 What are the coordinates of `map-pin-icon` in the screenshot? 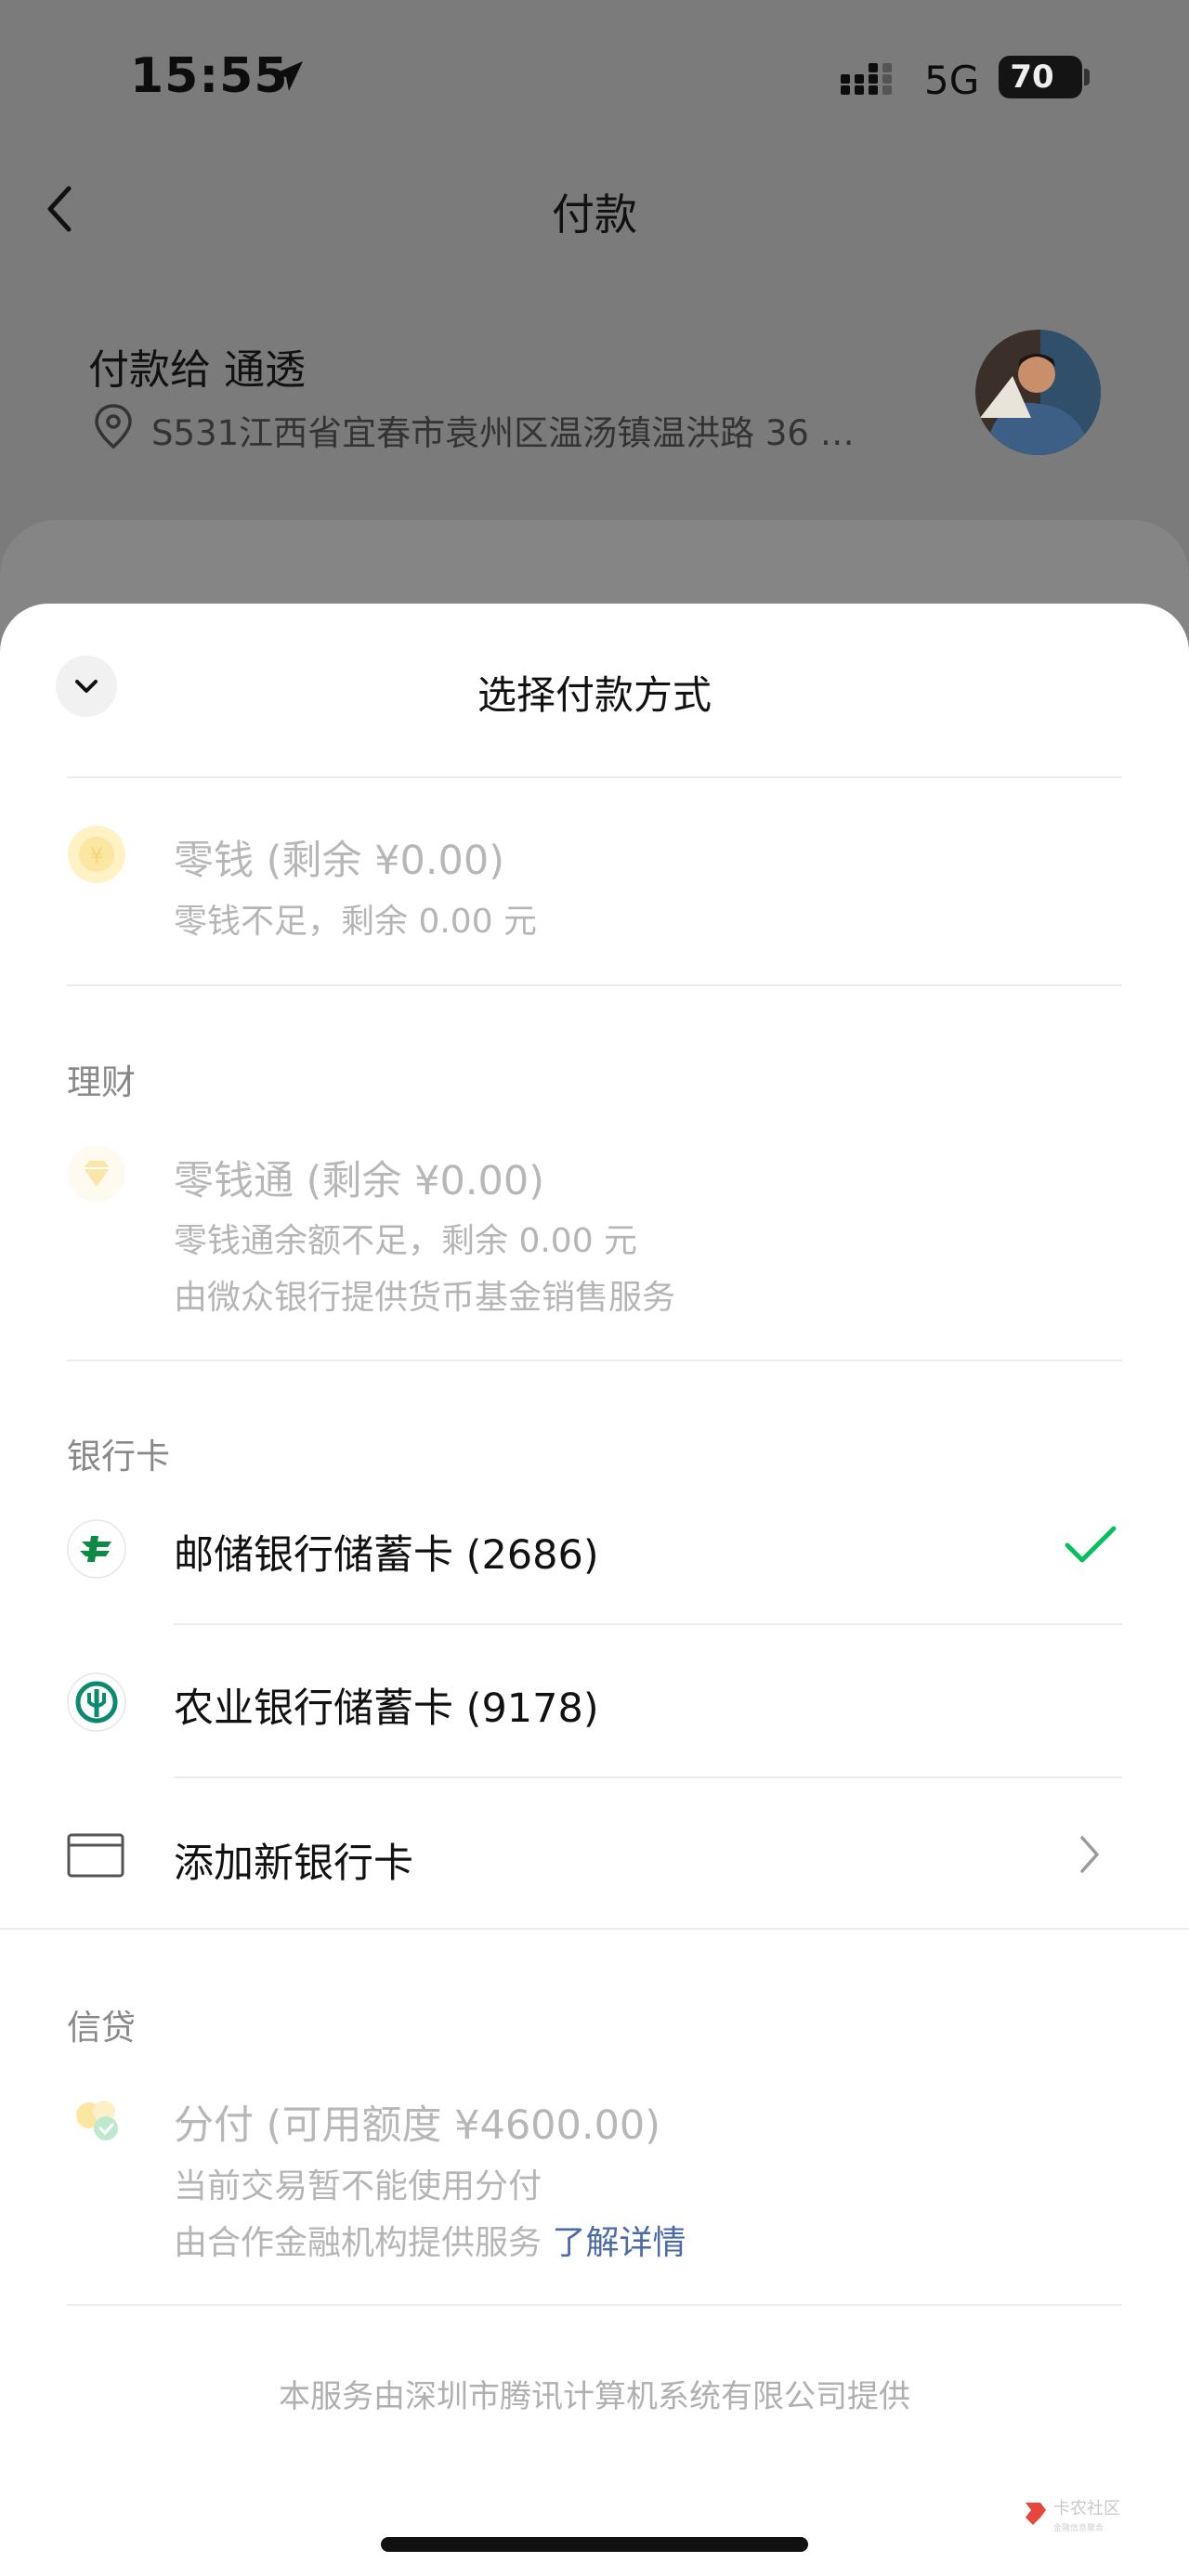 It's located at (113, 427).